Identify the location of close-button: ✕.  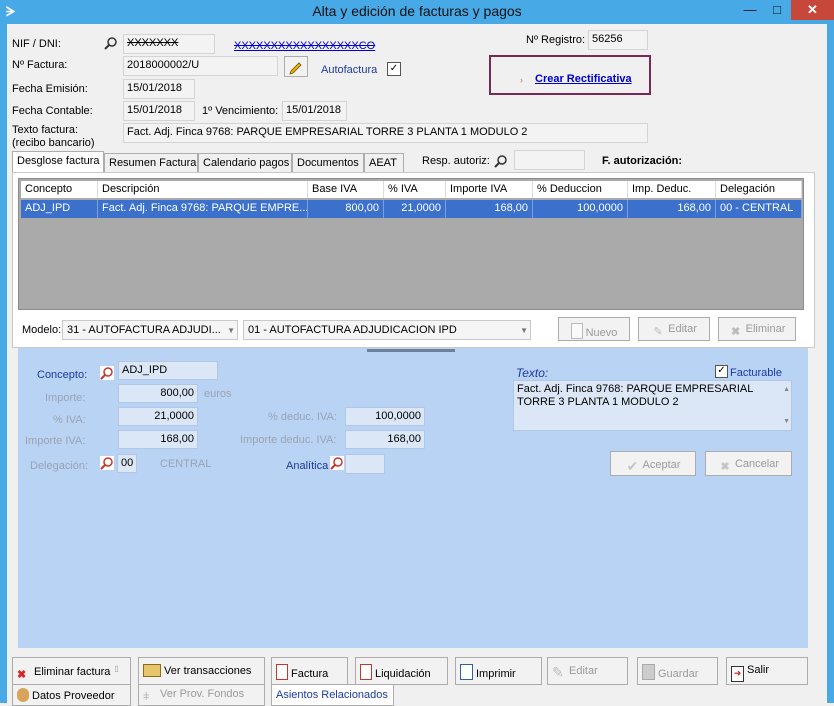
(812, 10).